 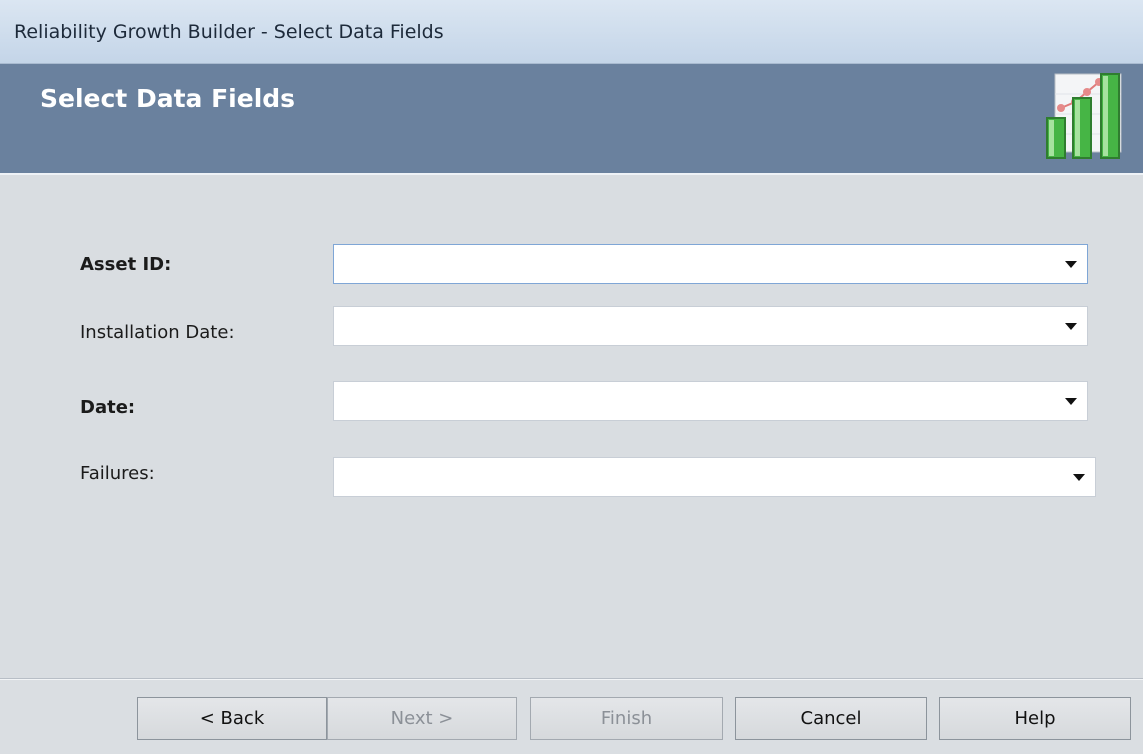 What do you see at coordinates (710, 264) in the screenshot?
I see `asset-id-dropdown` at bounding box center [710, 264].